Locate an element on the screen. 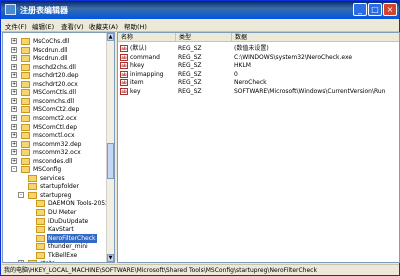  scroll-up-icon: ▲ is located at coordinates (110, 37).